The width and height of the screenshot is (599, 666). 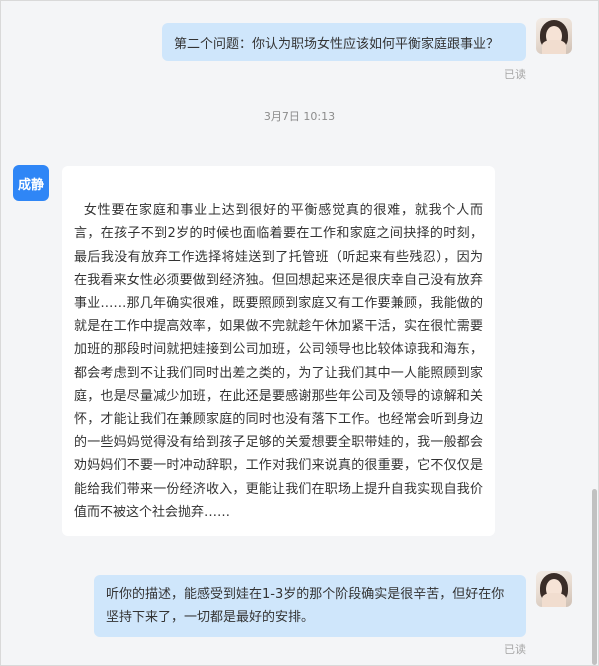 I want to click on contact-avatar-label: 成静, so click(x=30, y=185).